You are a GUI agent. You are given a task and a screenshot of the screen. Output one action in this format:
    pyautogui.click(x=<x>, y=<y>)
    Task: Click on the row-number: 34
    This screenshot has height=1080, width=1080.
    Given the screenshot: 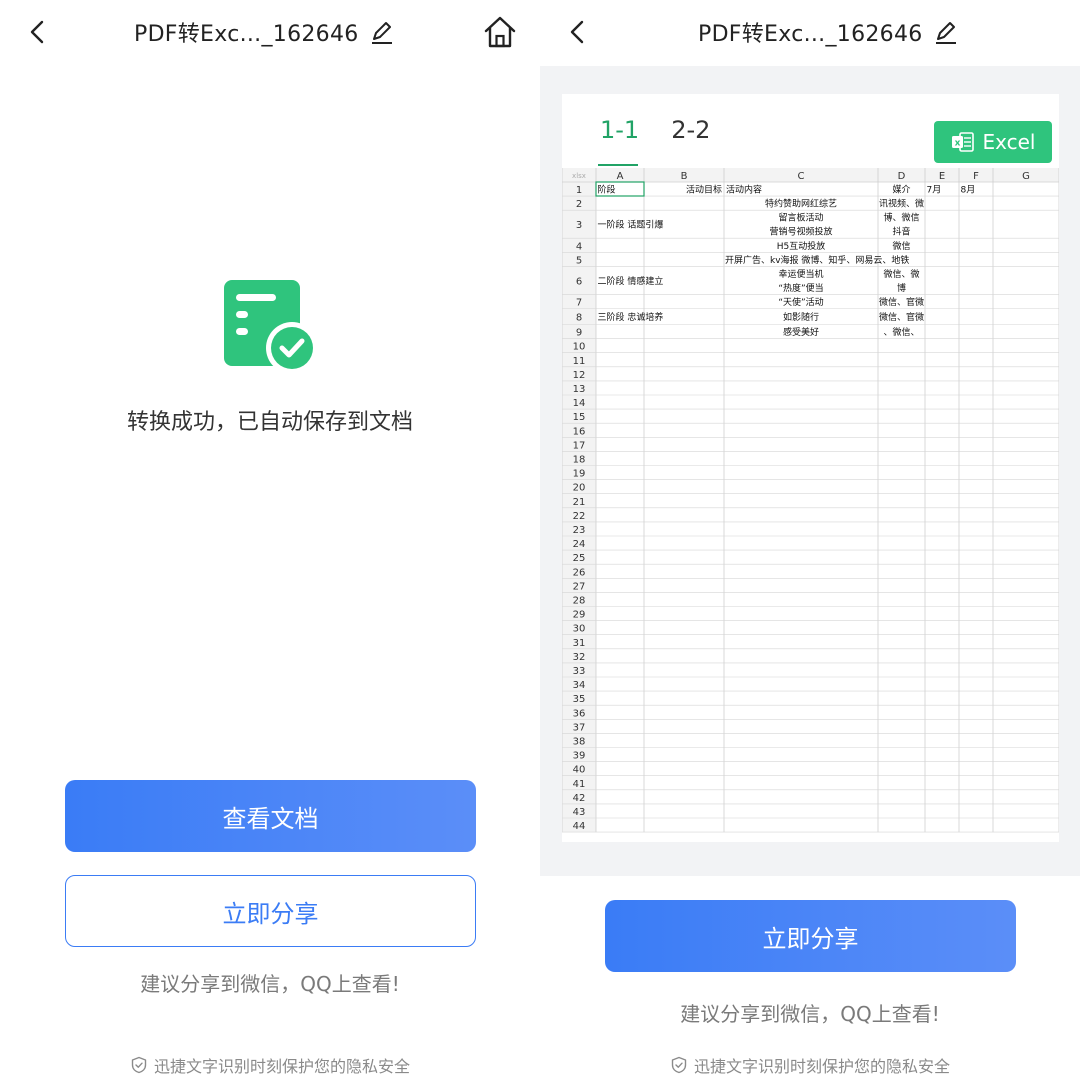 What is the action you would take?
    pyautogui.click(x=579, y=685)
    